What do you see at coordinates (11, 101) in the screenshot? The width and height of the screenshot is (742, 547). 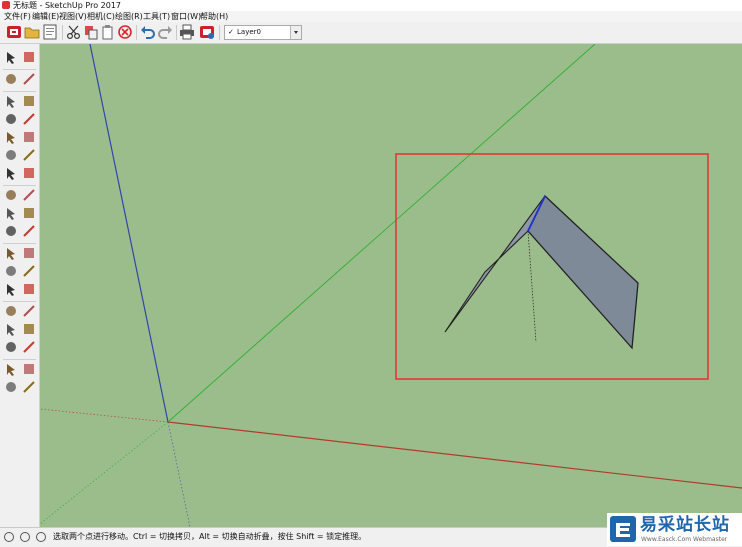 I see `line-pencil-icon` at bounding box center [11, 101].